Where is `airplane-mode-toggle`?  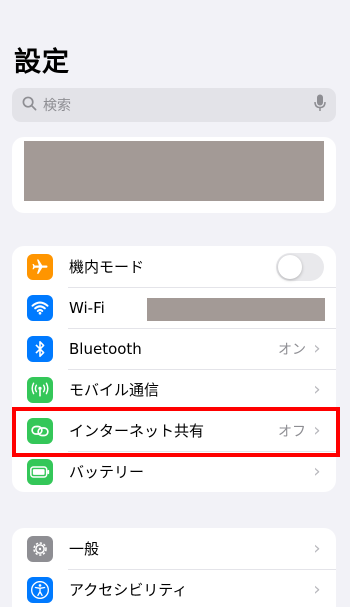
airplane-mode-toggle is located at coordinates (300, 266).